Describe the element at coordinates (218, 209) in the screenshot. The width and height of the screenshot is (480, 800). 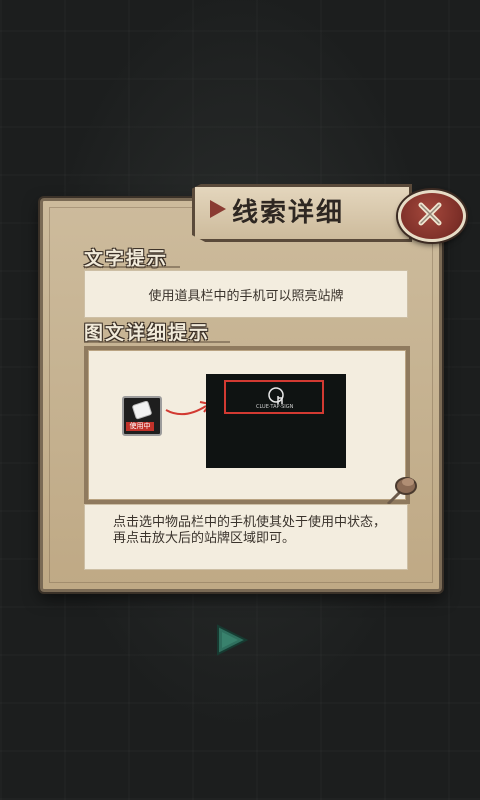
I see `title-arrow-icon` at that location.